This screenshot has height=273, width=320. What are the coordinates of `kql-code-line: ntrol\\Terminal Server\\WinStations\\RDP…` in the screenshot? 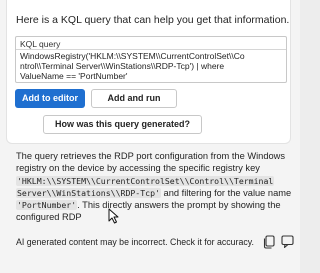 It's located at (122, 66).